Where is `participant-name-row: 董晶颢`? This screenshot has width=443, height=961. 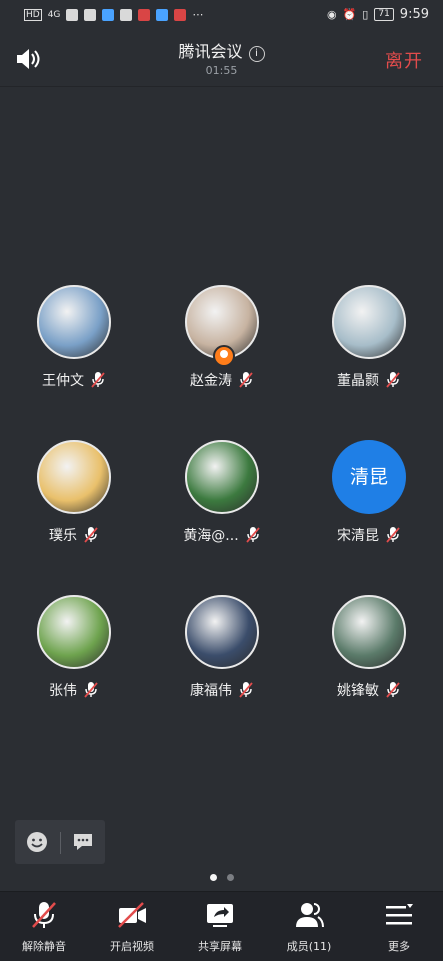 participant-name-row: 董晶颢 is located at coordinates (369, 380).